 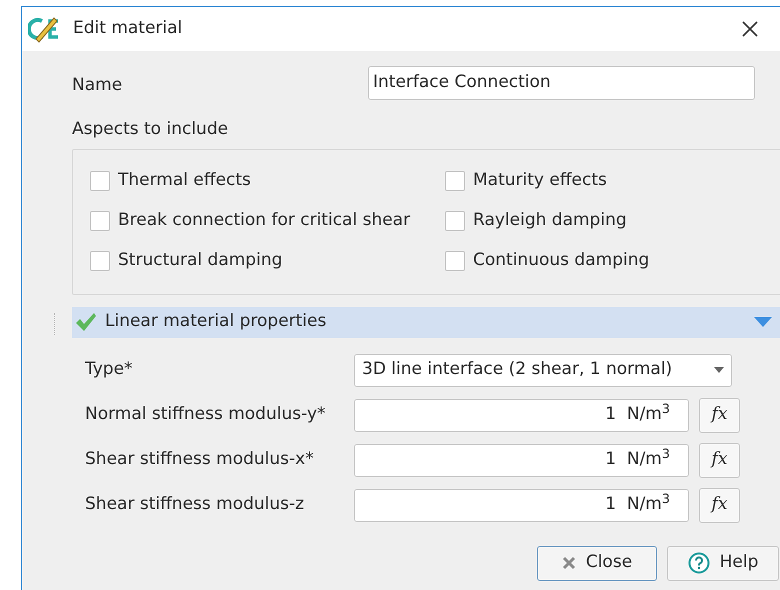 I want to click on name-label: Name, so click(x=98, y=85).